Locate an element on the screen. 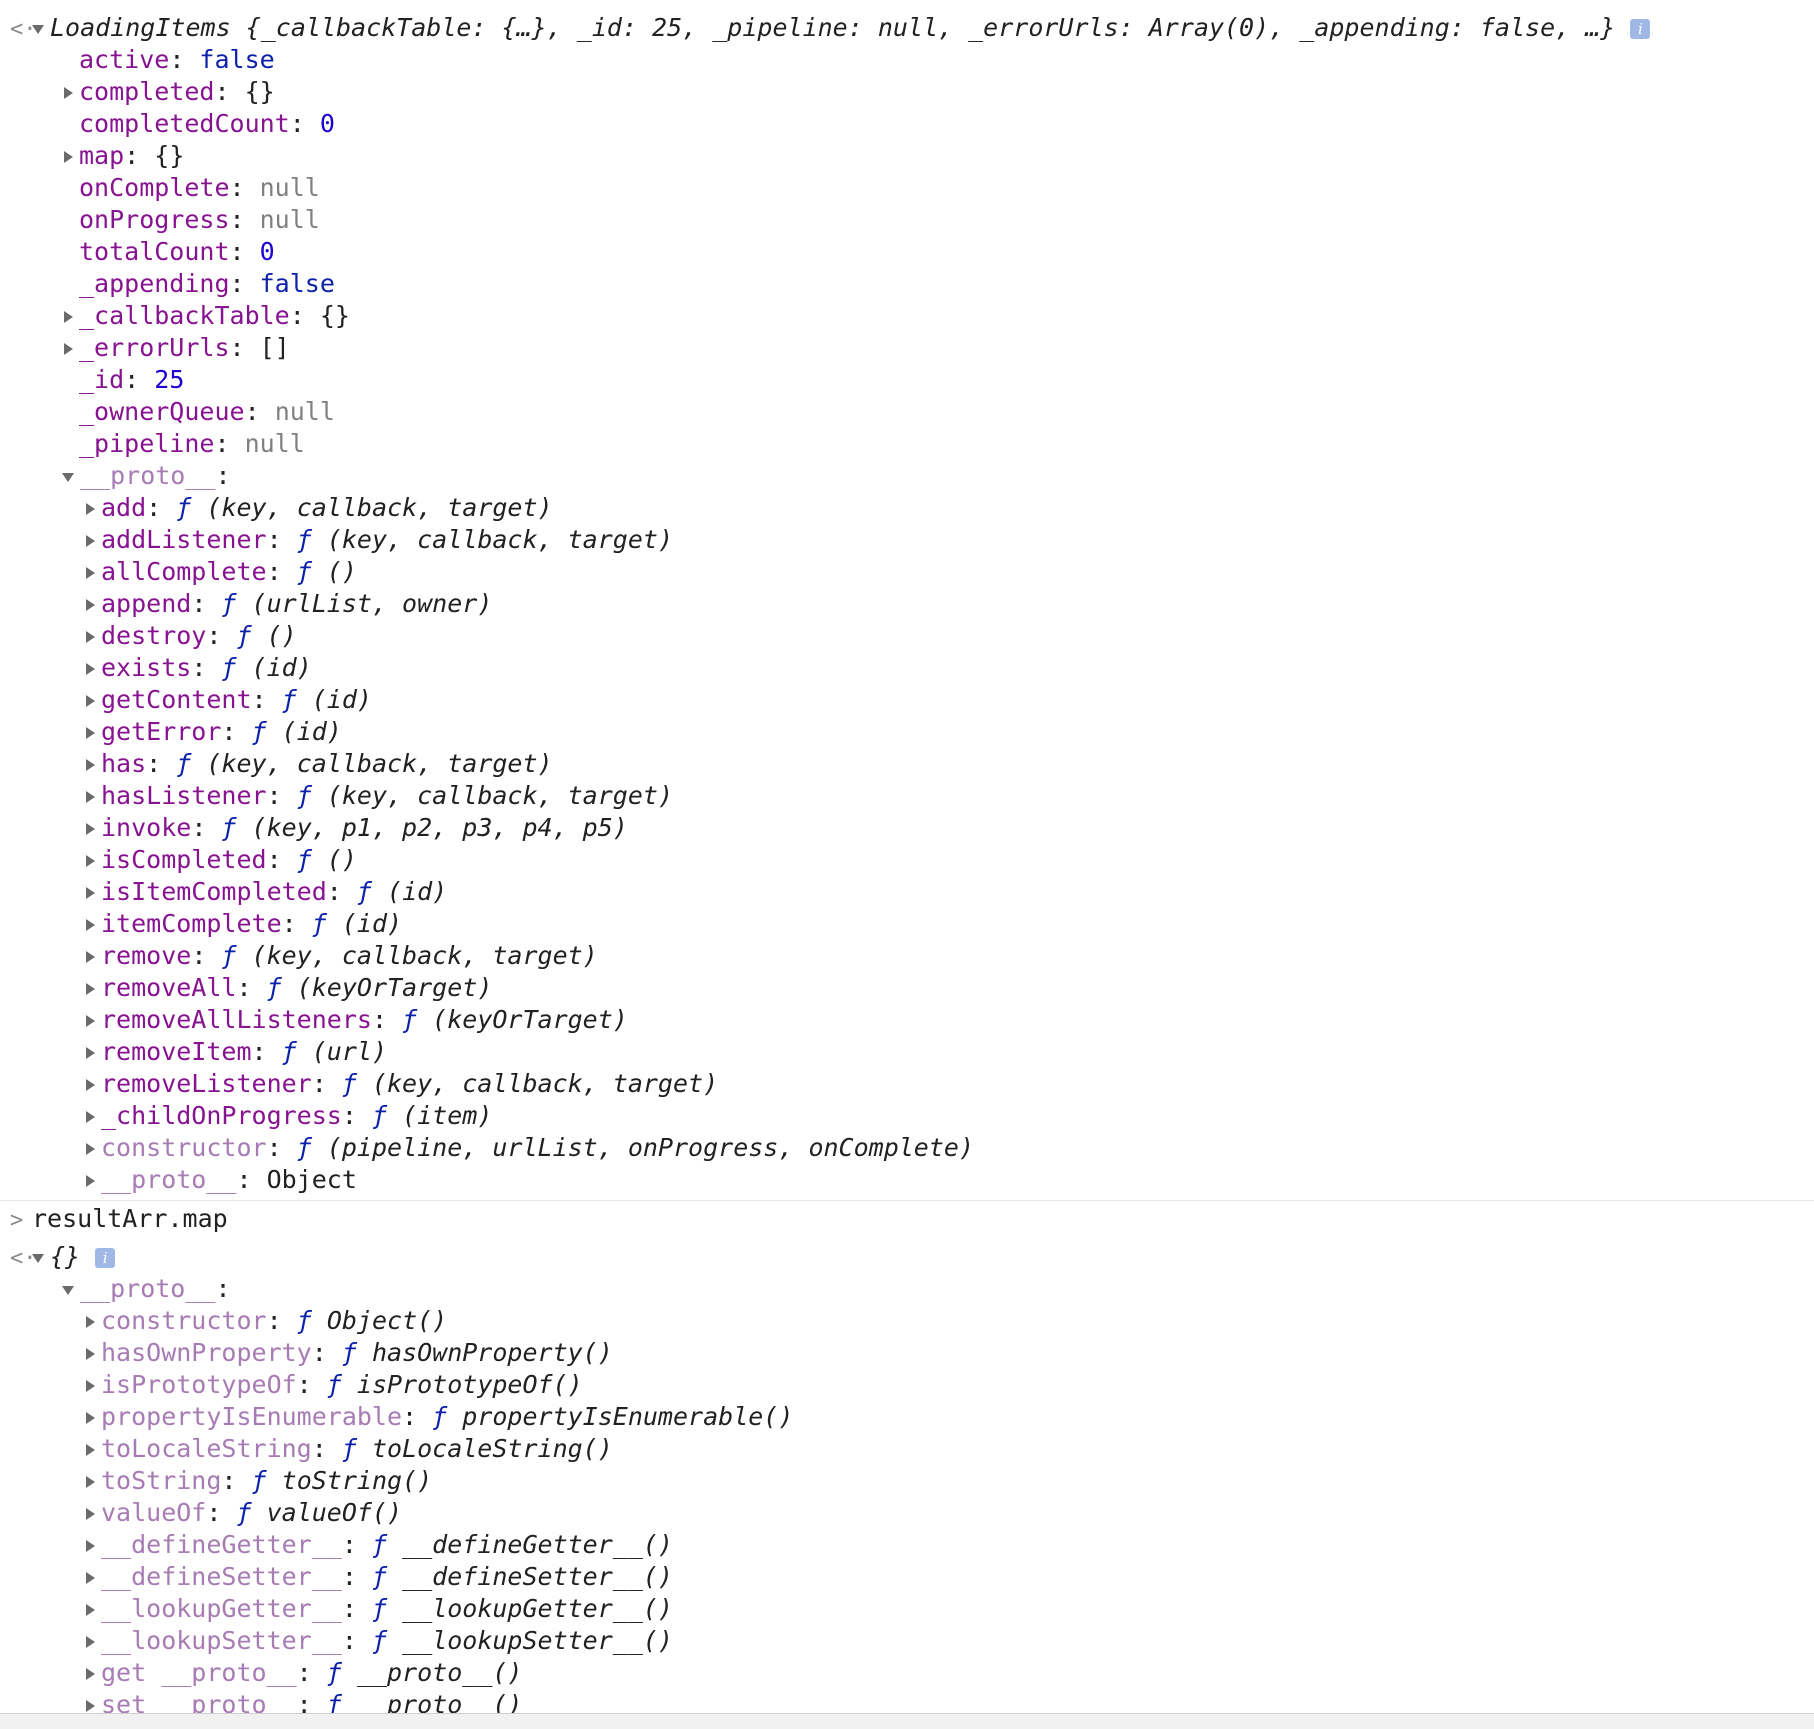 Image resolution: width=1814 pixels, height=1729 pixels. property-row: _callbackTable: {} is located at coordinates (907, 316).